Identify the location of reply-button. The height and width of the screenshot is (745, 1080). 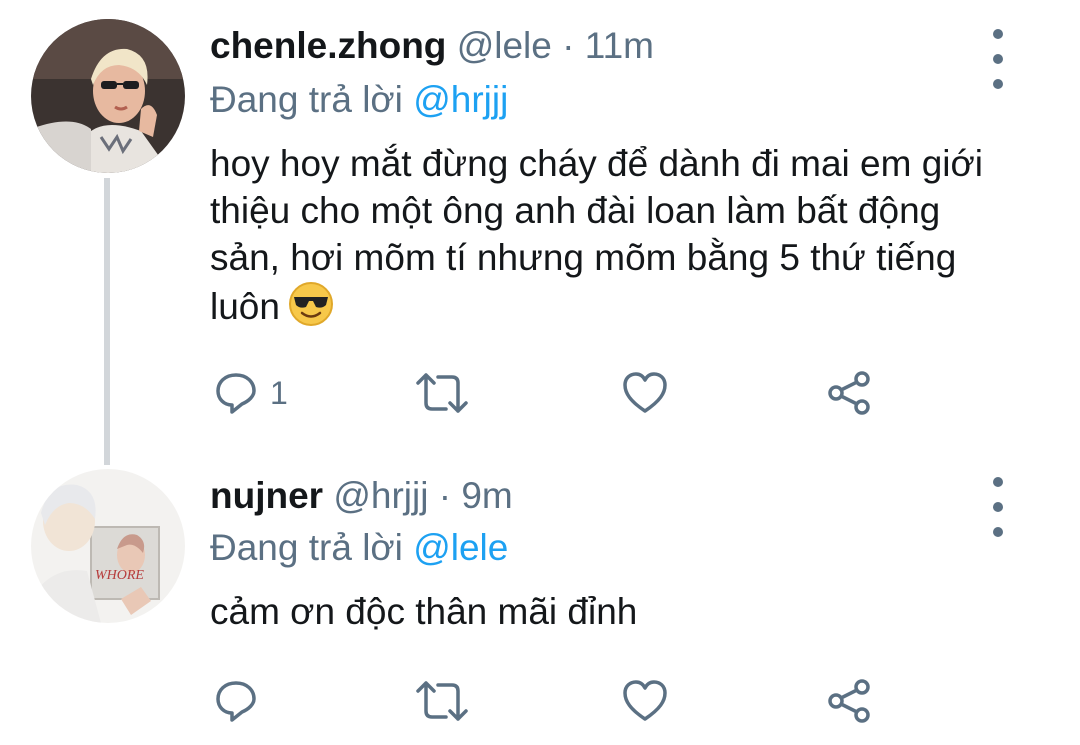
(236, 701).